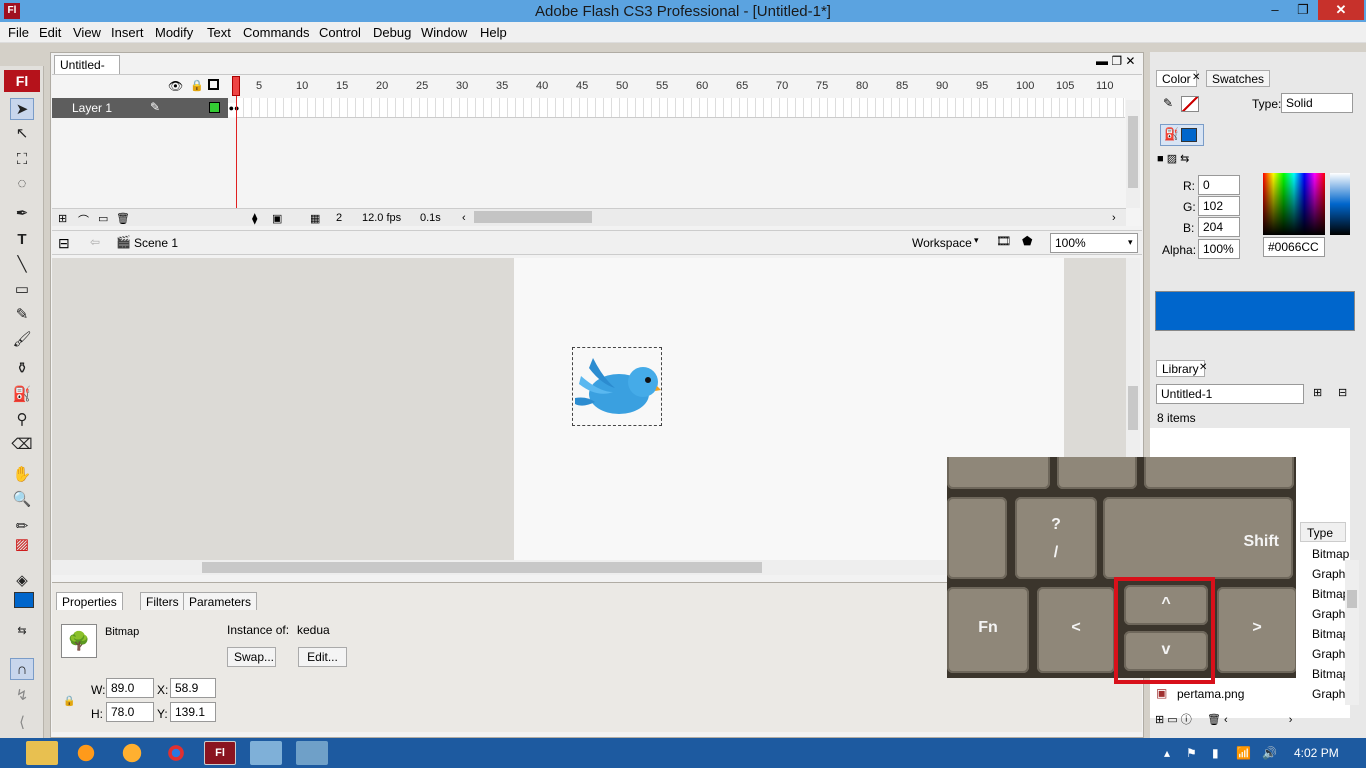 The image size is (1366, 768). I want to click on tab-filters: Filters, so click(162, 601).